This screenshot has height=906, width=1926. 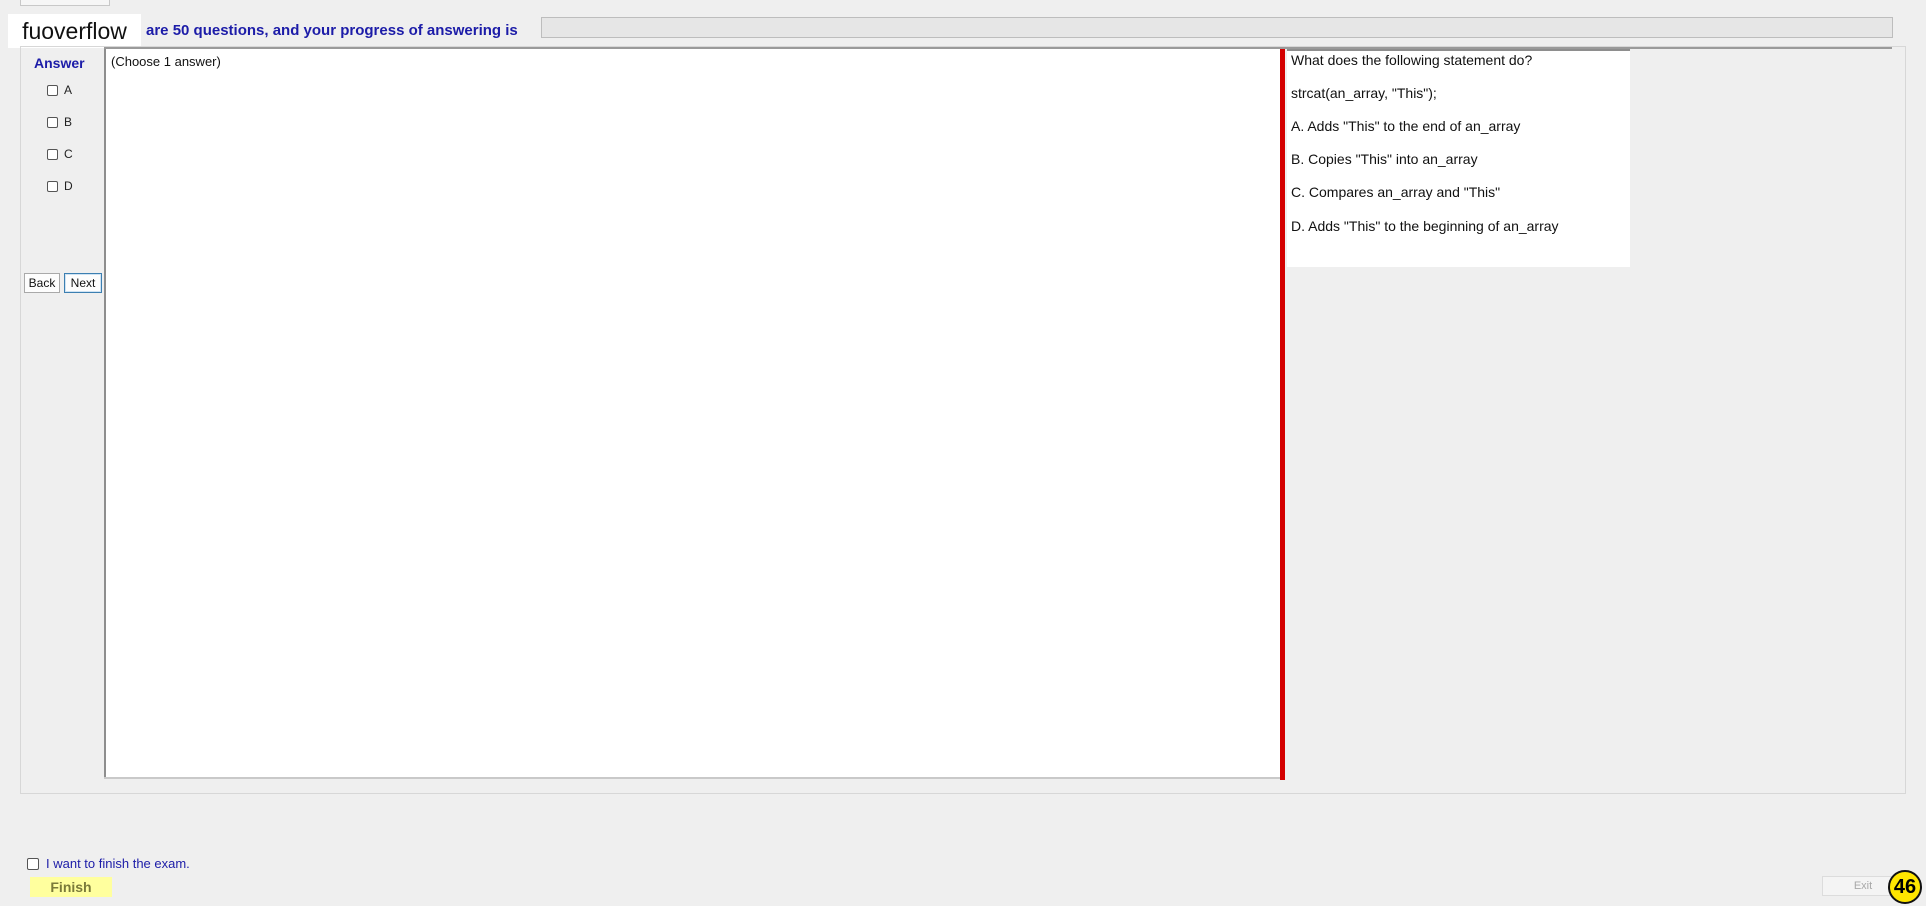 I want to click on top-tab, so click(x=65, y=3).